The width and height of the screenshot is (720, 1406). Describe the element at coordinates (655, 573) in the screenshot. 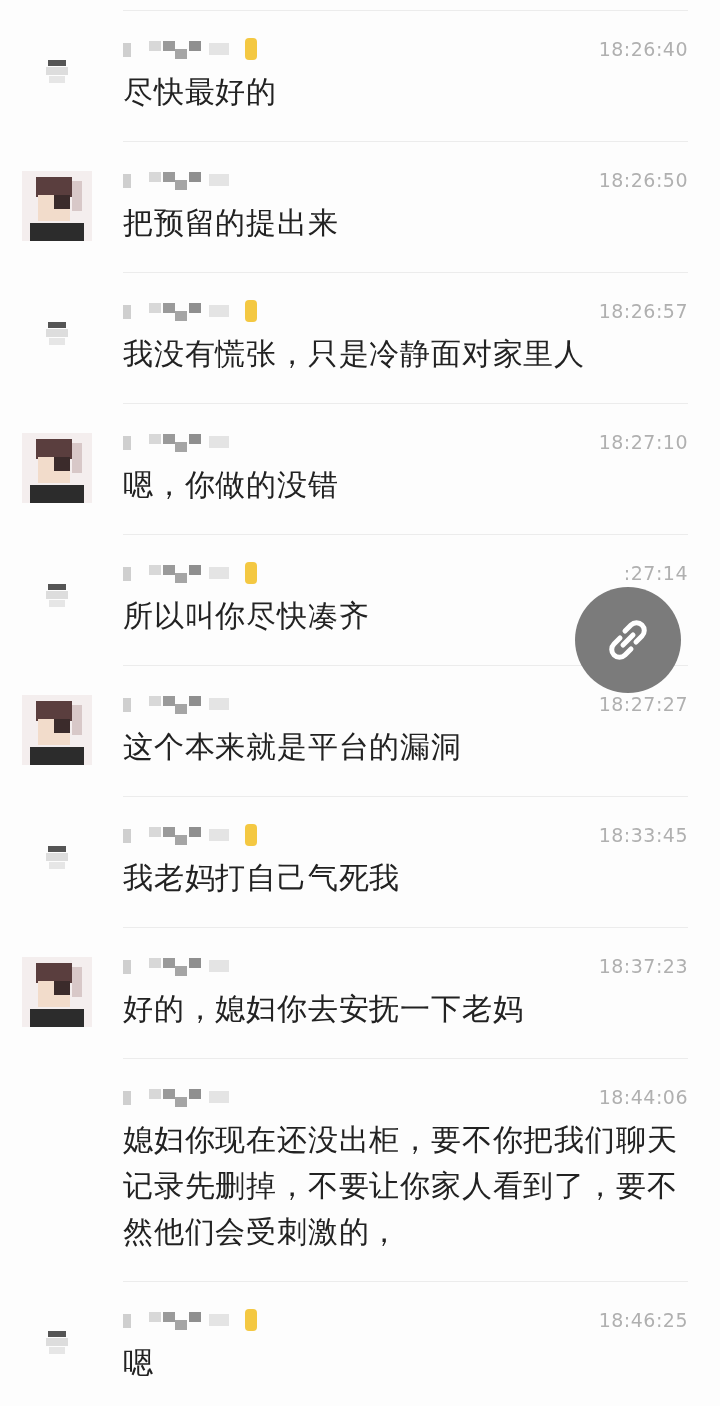

I see `message-time: :27:14` at that location.